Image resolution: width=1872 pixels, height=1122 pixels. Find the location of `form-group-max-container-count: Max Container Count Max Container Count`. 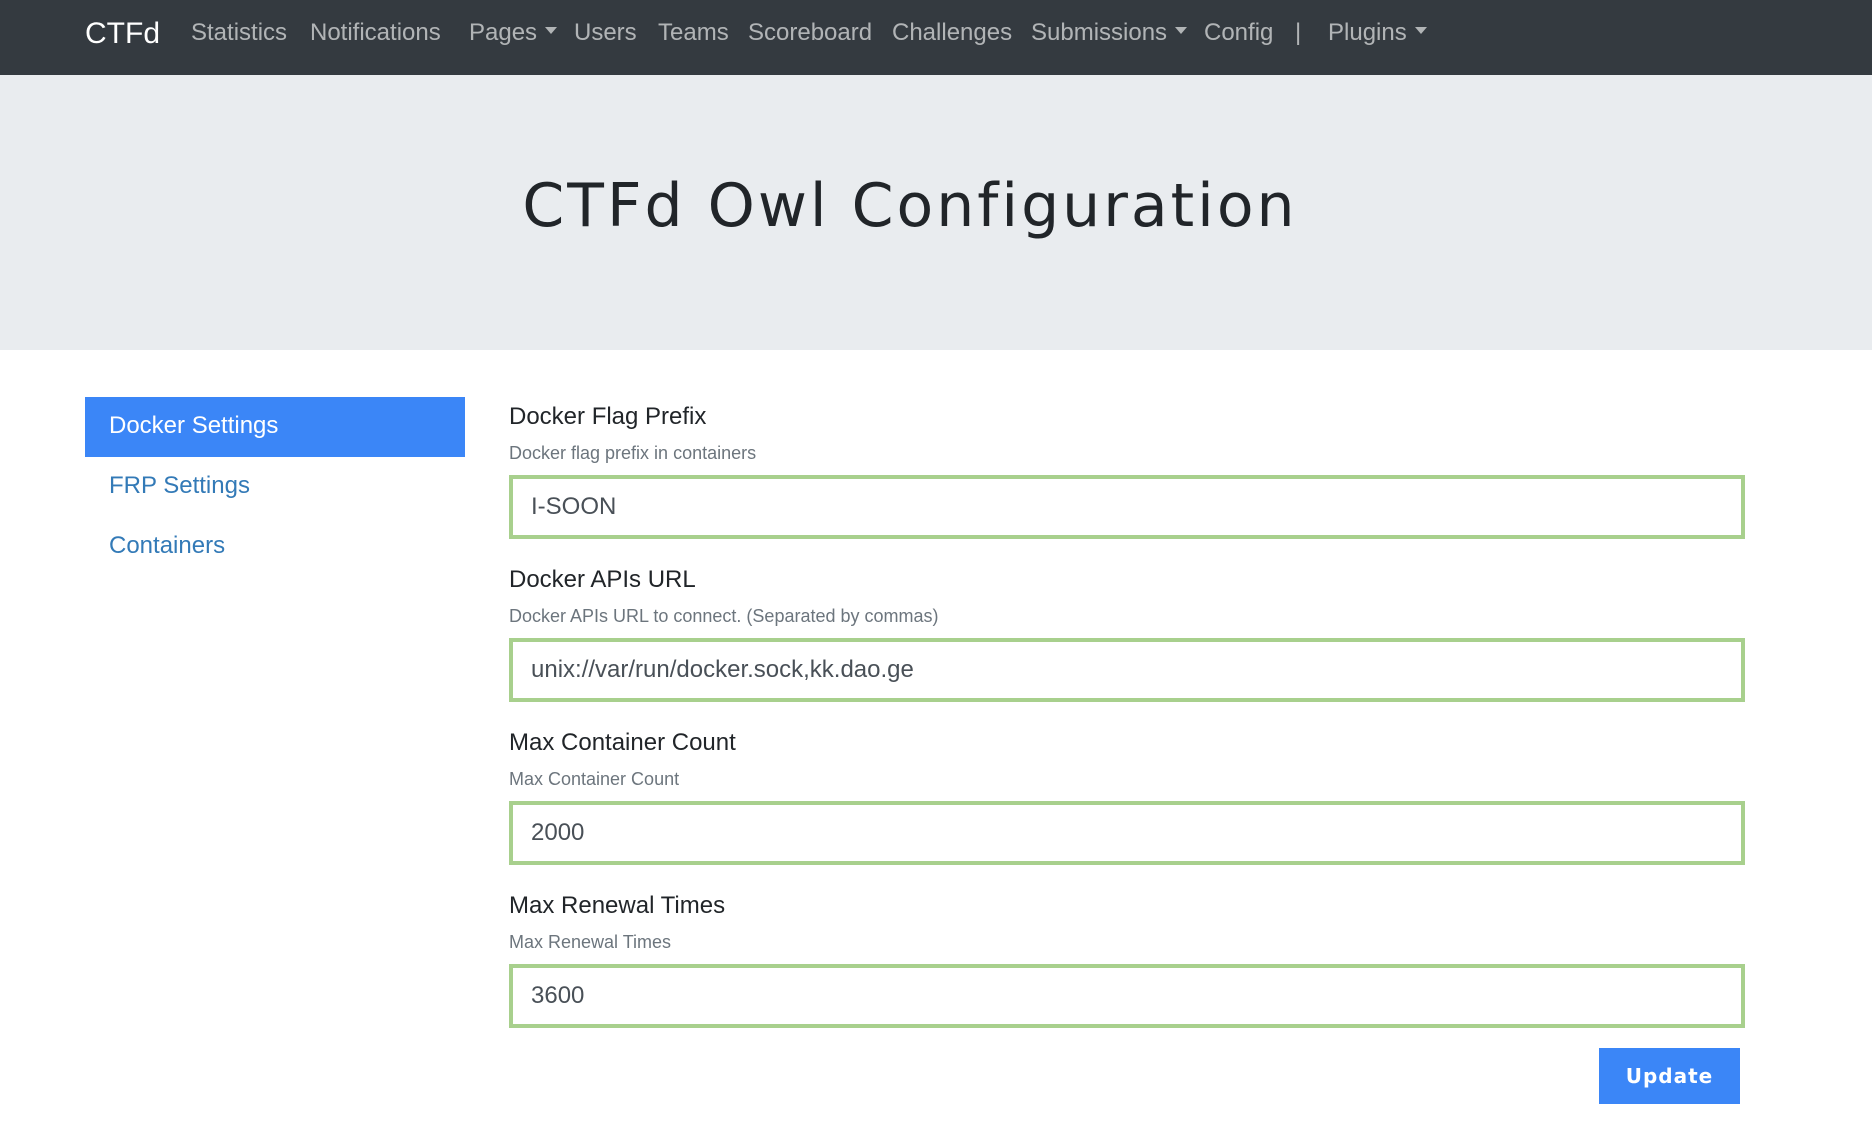

form-group-max-container-count: Max Container Count Max Container Count is located at coordinates (1127, 804).